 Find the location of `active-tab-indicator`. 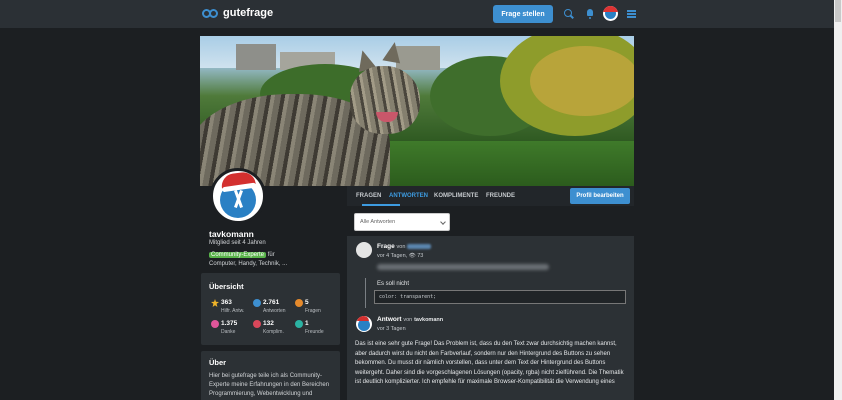

active-tab-indicator is located at coordinates (381, 205).